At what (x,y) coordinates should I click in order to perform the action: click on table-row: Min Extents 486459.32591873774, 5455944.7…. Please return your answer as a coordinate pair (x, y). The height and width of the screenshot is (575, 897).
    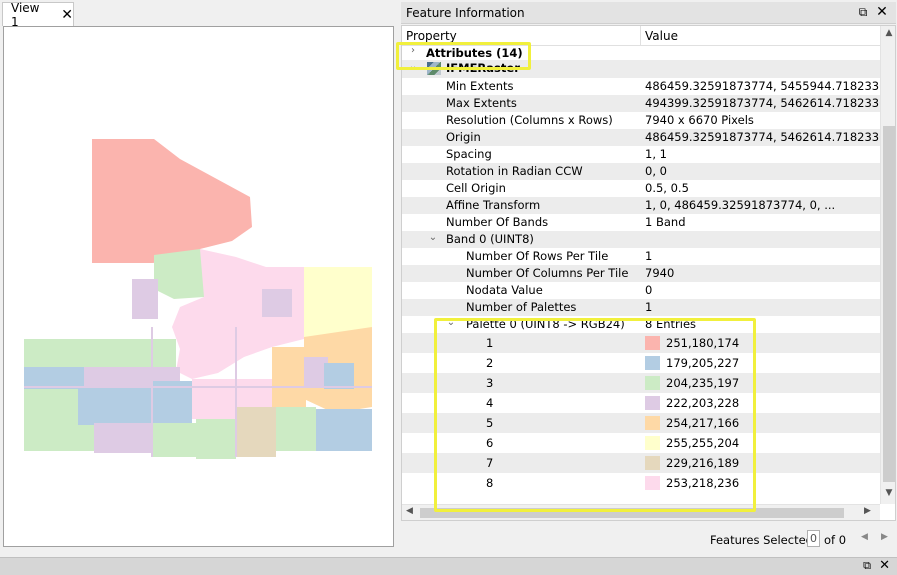
    Looking at the image, I should click on (648, 86).